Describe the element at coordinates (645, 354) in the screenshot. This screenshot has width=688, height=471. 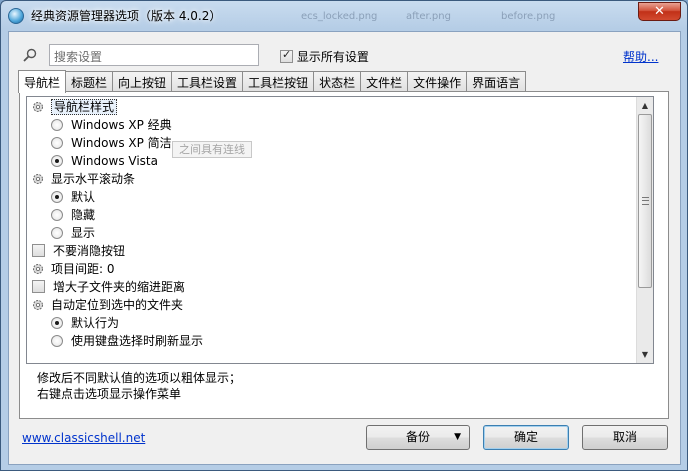
I see `scroll-down-arrow-icon: ▼` at that location.